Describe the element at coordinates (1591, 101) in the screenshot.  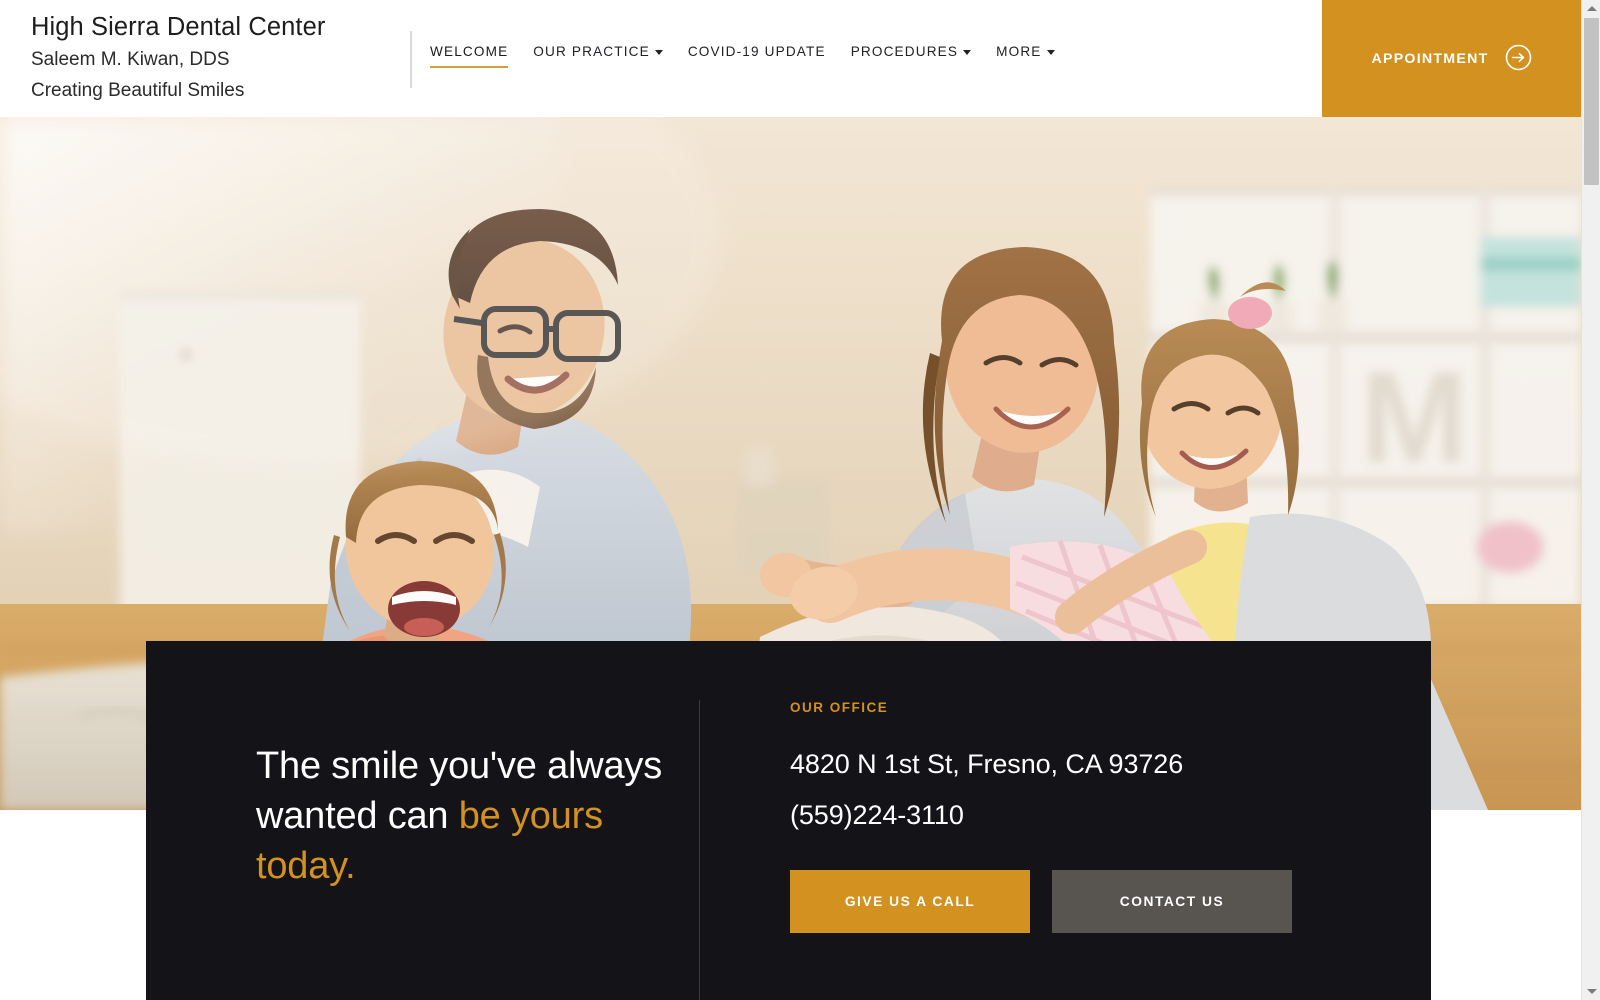
I see `scrollbar-thumb` at that location.